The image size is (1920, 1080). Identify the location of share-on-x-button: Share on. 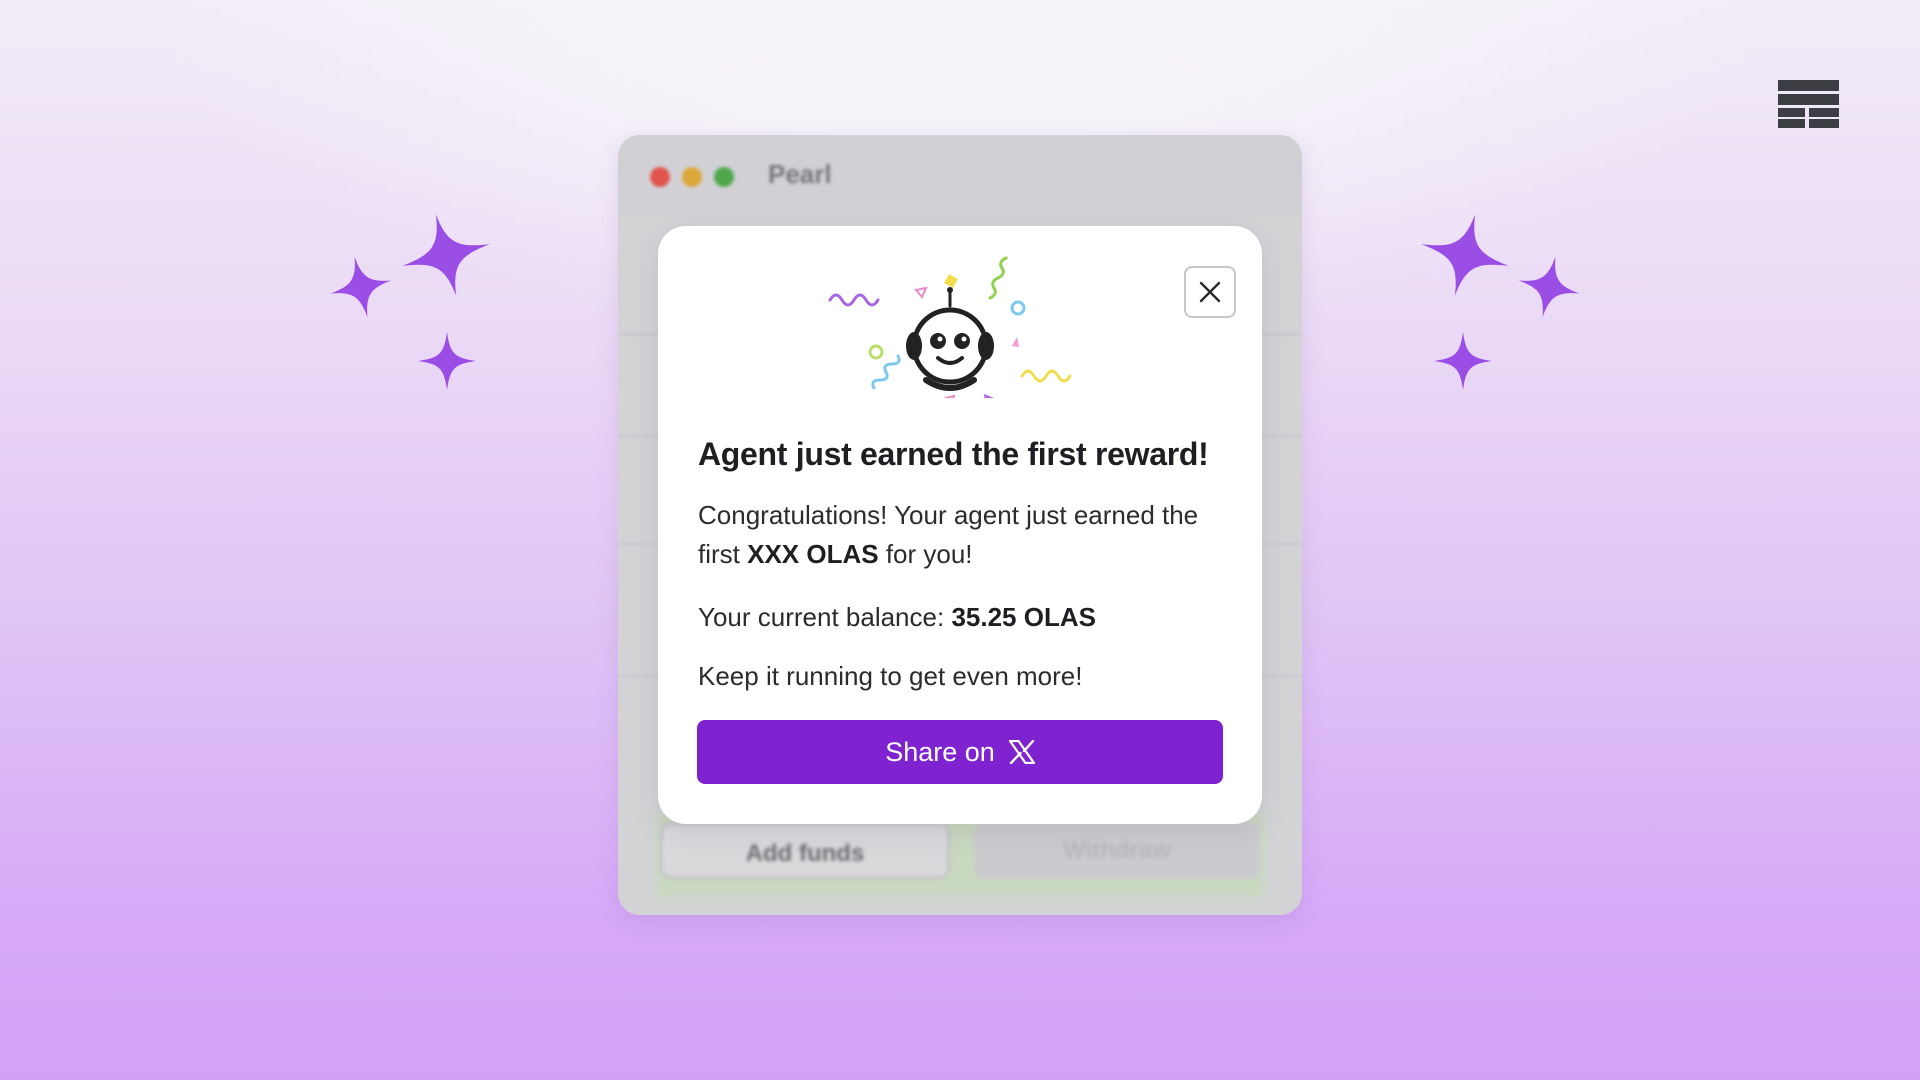
(960, 752).